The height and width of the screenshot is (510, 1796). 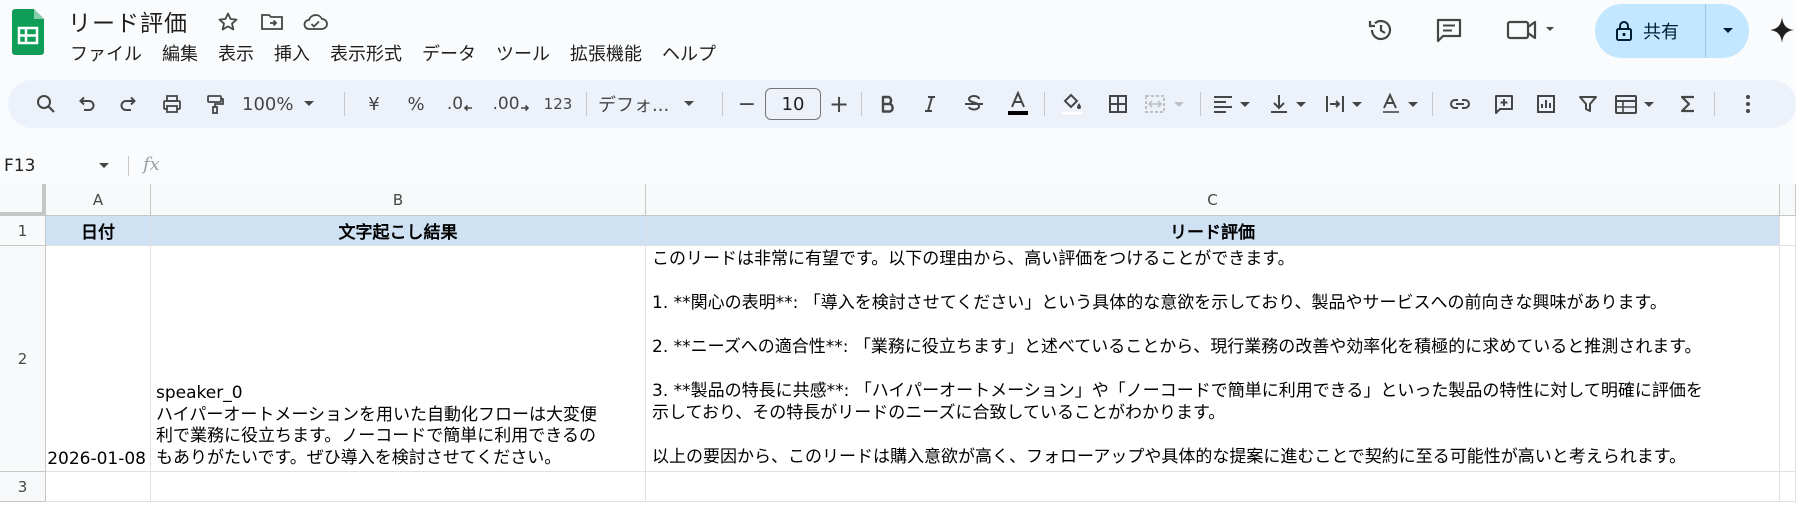 I want to click on share-main: 共有, so click(x=1650, y=31).